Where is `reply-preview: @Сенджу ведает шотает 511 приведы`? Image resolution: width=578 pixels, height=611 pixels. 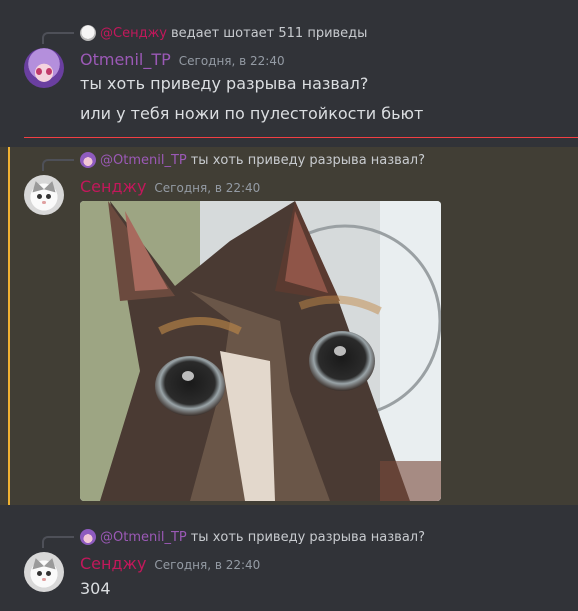 reply-preview: @Сенджу ведает шотает 511 приведы is located at coordinates (289, 33).